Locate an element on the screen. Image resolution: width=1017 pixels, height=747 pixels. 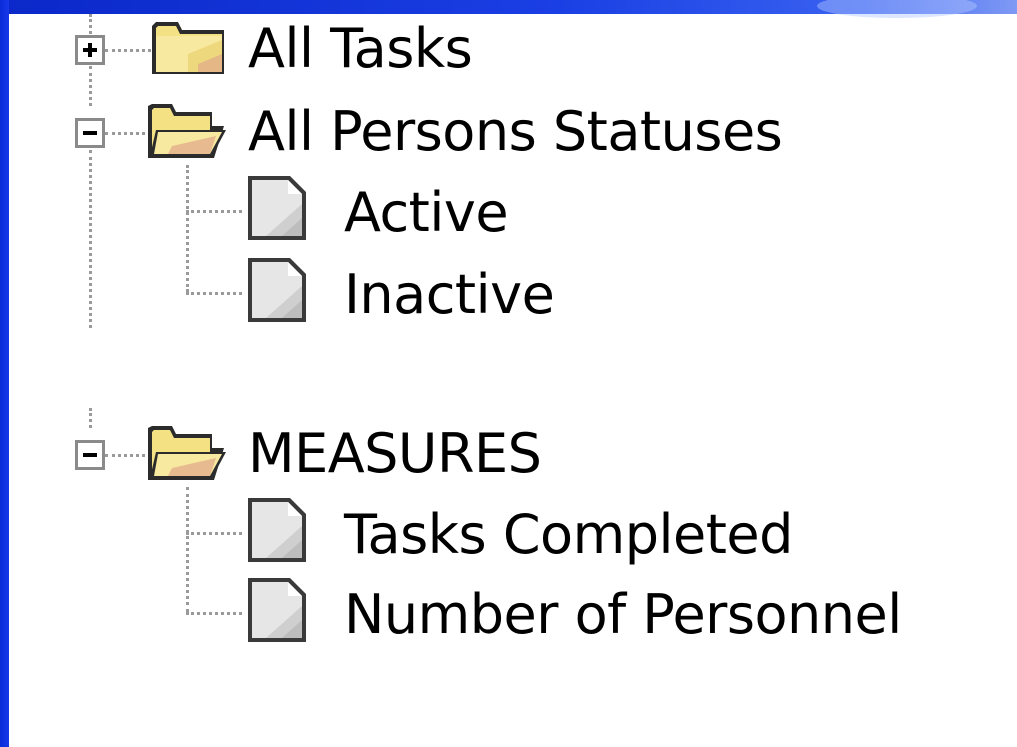
expand-button is located at coordinates (90, 50).